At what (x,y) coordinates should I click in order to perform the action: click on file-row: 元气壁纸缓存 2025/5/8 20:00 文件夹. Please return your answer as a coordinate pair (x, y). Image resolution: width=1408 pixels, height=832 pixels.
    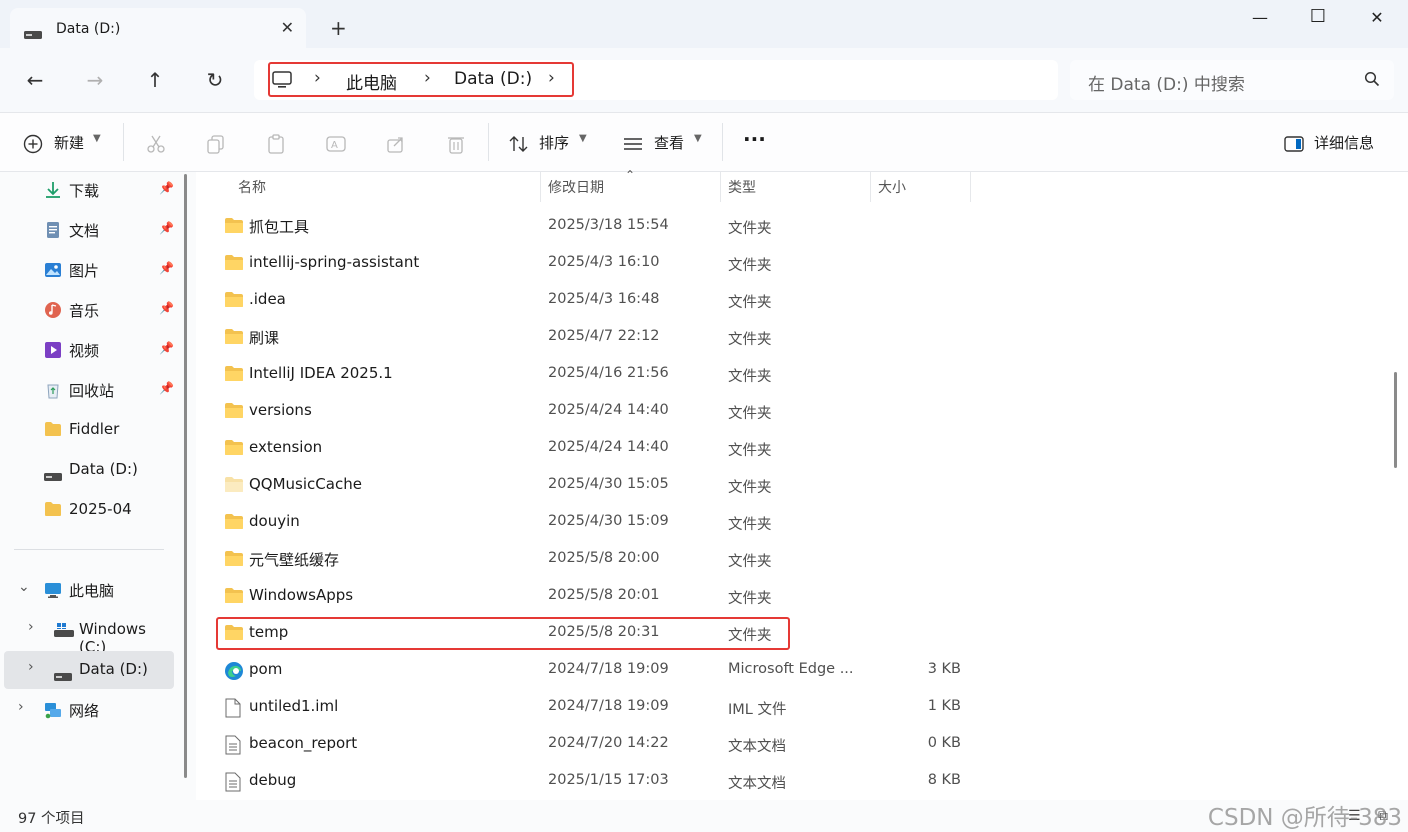
    Looking at the image, I should click on (601, 559).